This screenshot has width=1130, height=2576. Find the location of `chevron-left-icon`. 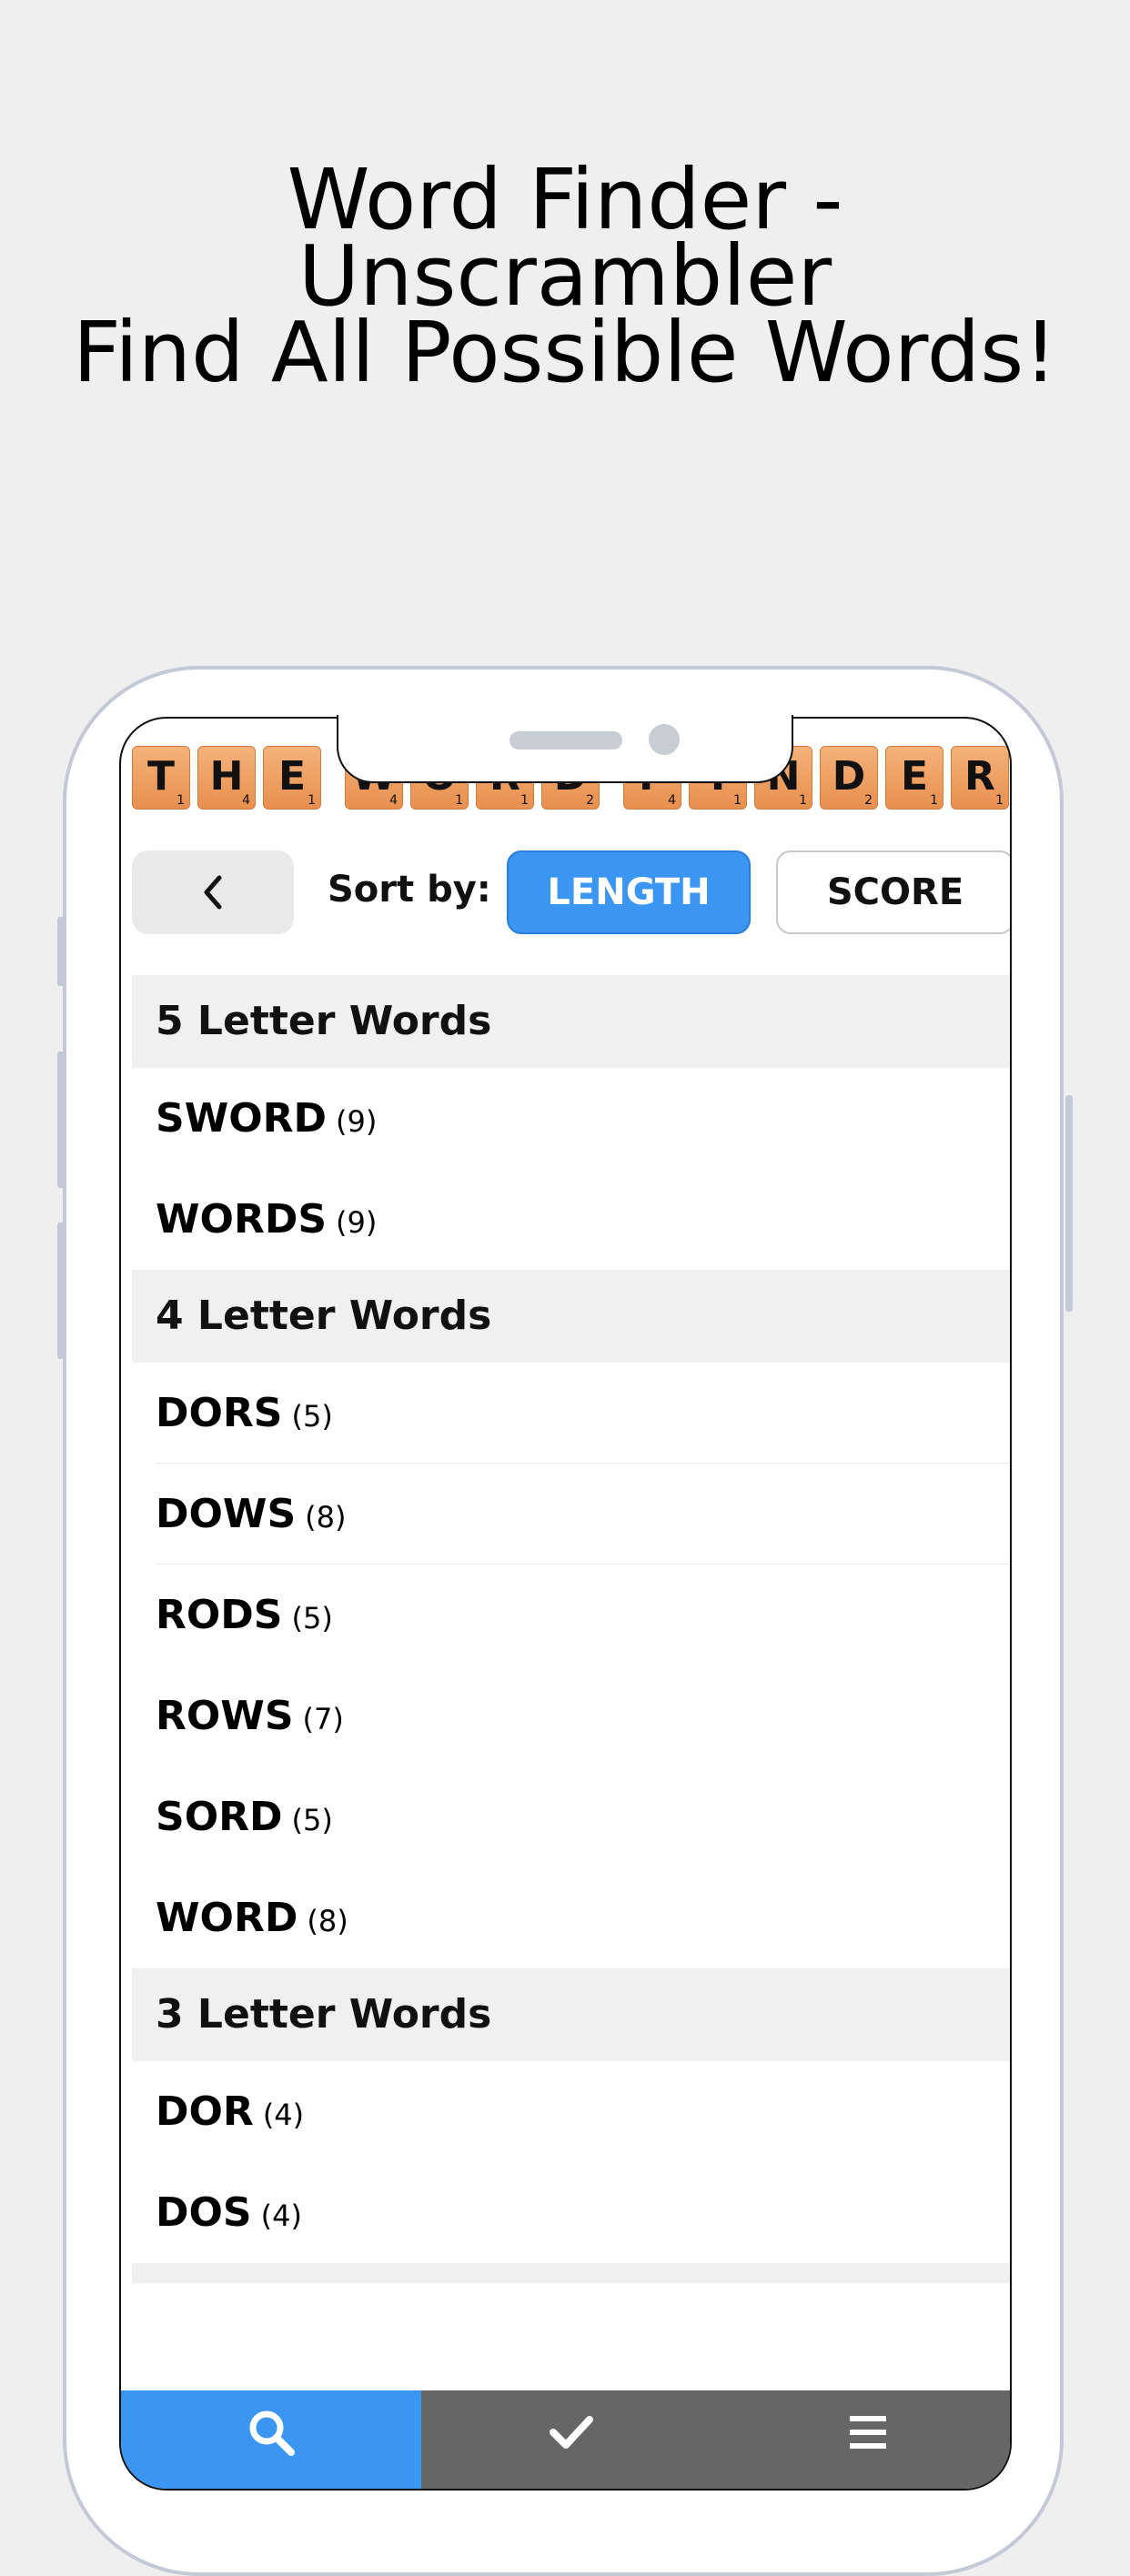

chevron-left-icon is located at coordinates (213, 892).